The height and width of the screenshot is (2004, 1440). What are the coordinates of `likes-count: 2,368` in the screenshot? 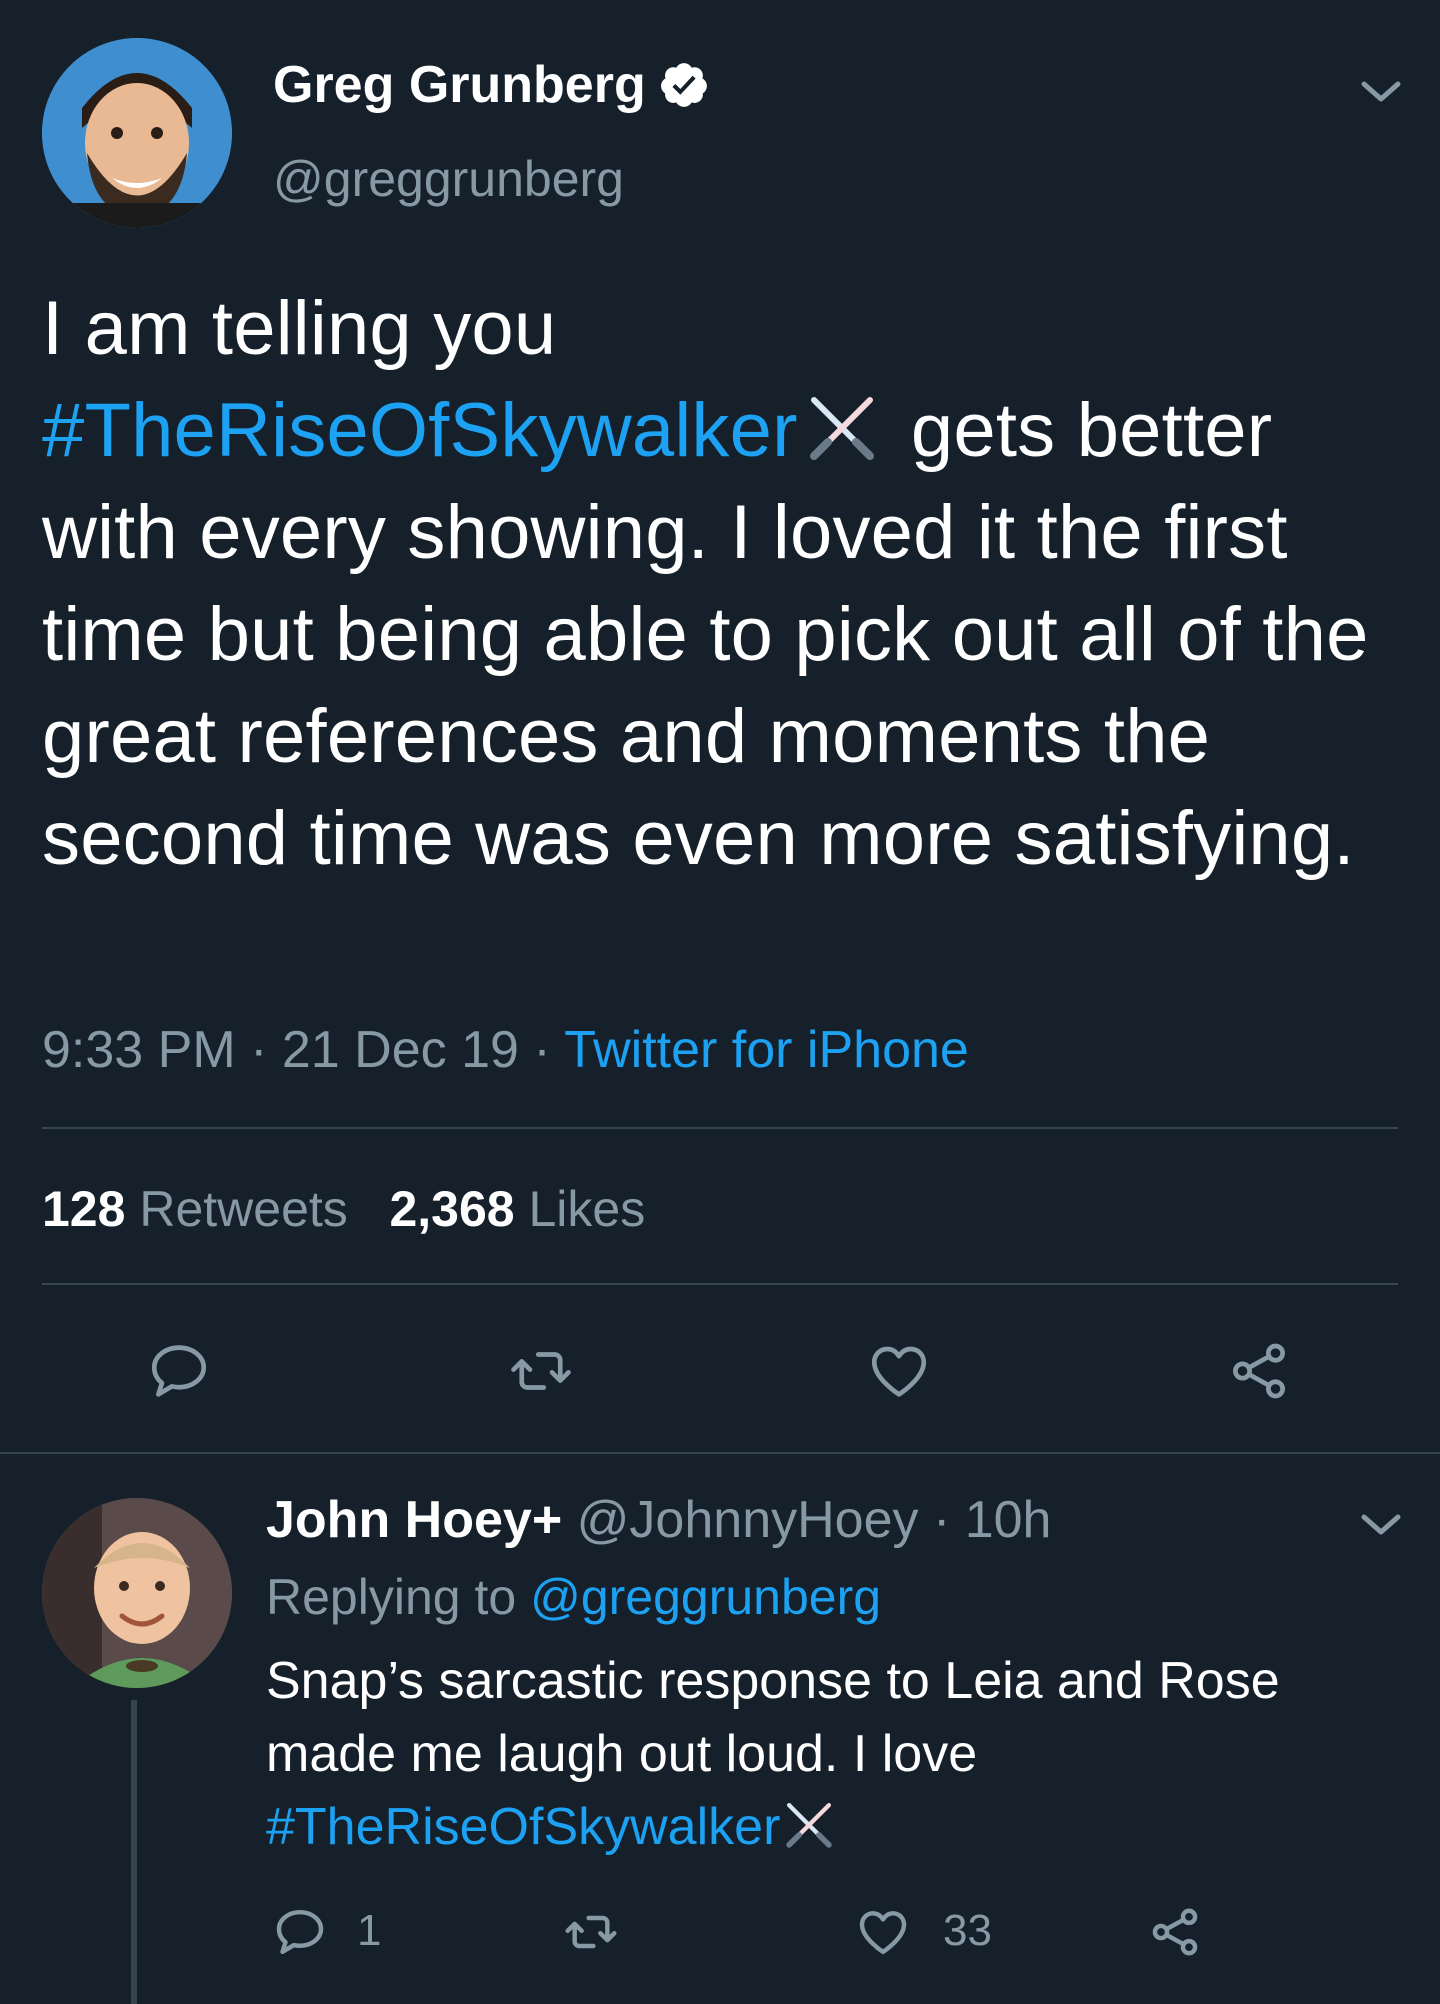 It's located at (452, 1209).